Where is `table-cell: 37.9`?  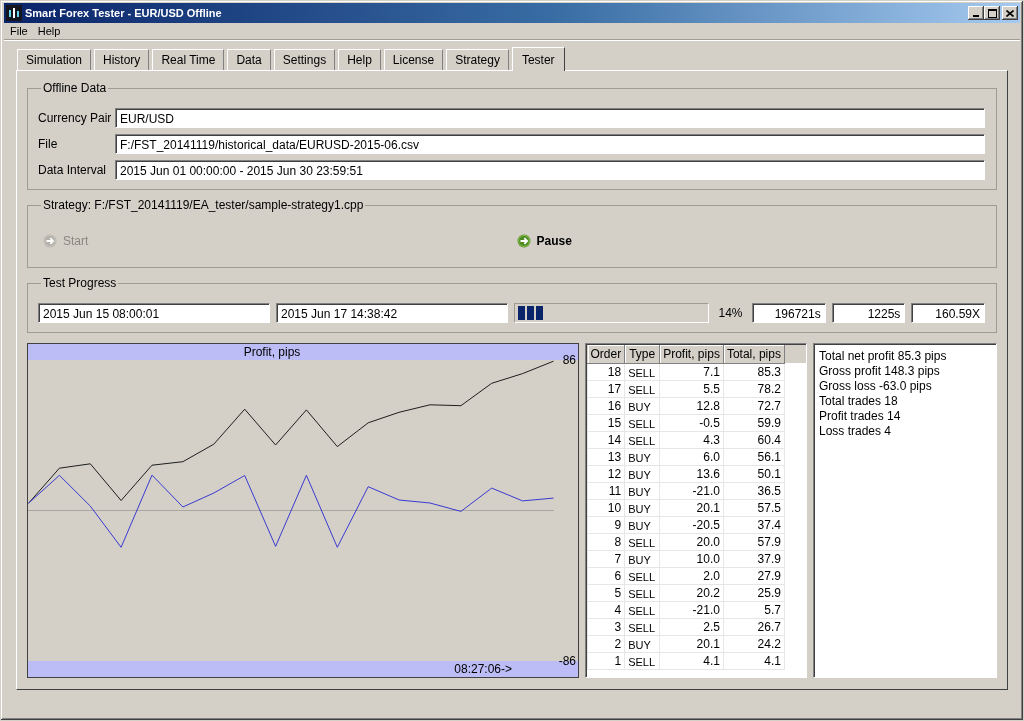
table-cell: 37.9 is located at coordinates (754, 558).